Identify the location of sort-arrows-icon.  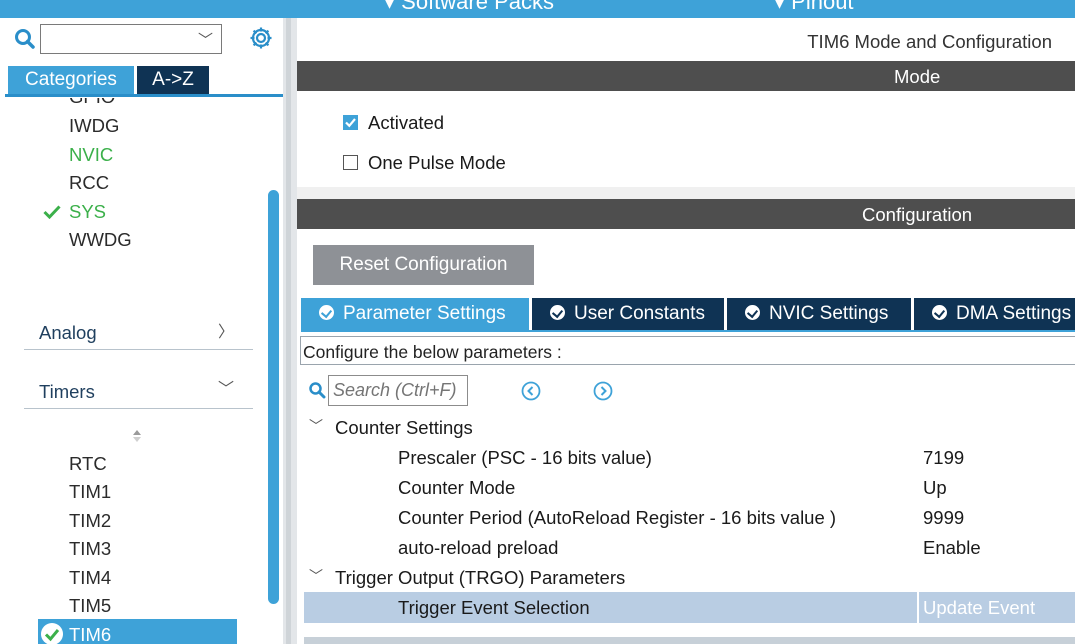
(137, 436).